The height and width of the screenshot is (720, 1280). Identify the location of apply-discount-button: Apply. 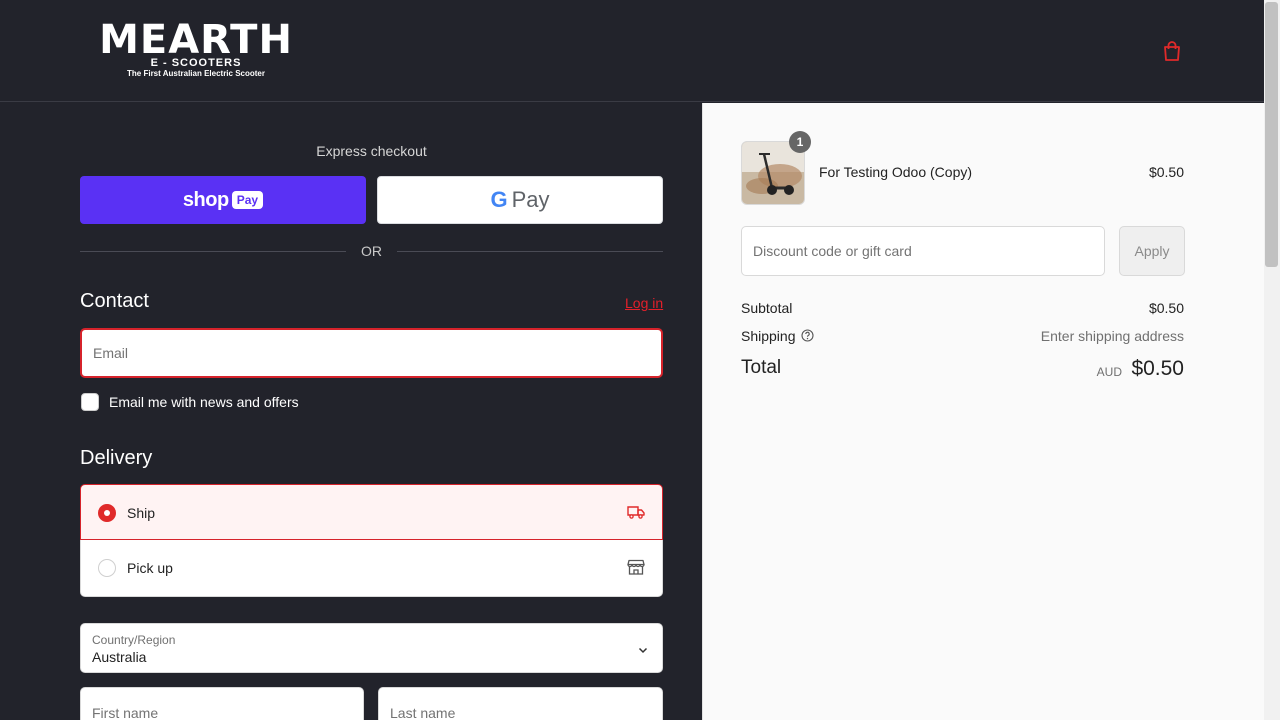
(1152, 251).